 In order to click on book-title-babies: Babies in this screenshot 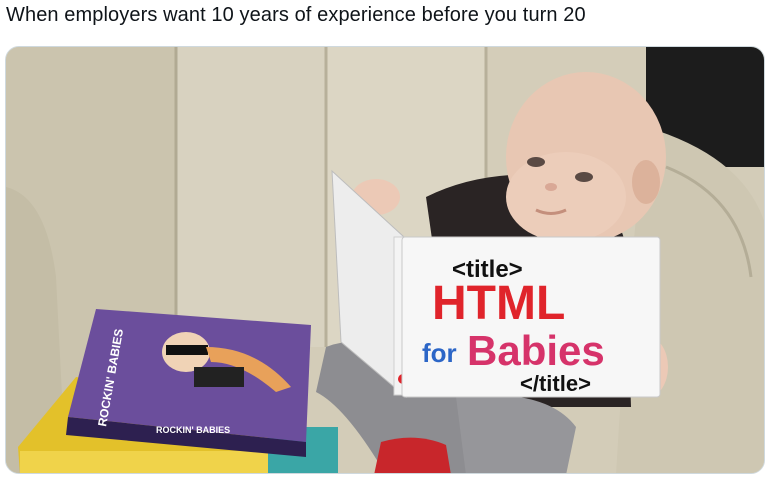, I will do `click(536, 350)`.